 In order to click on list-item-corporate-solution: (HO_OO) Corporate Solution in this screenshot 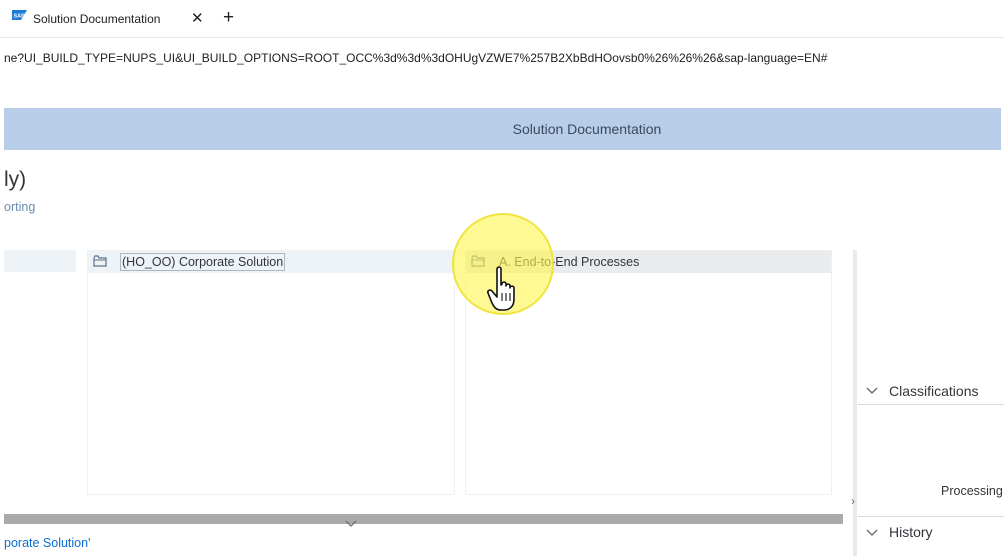, I will do `click(271, 262)`.